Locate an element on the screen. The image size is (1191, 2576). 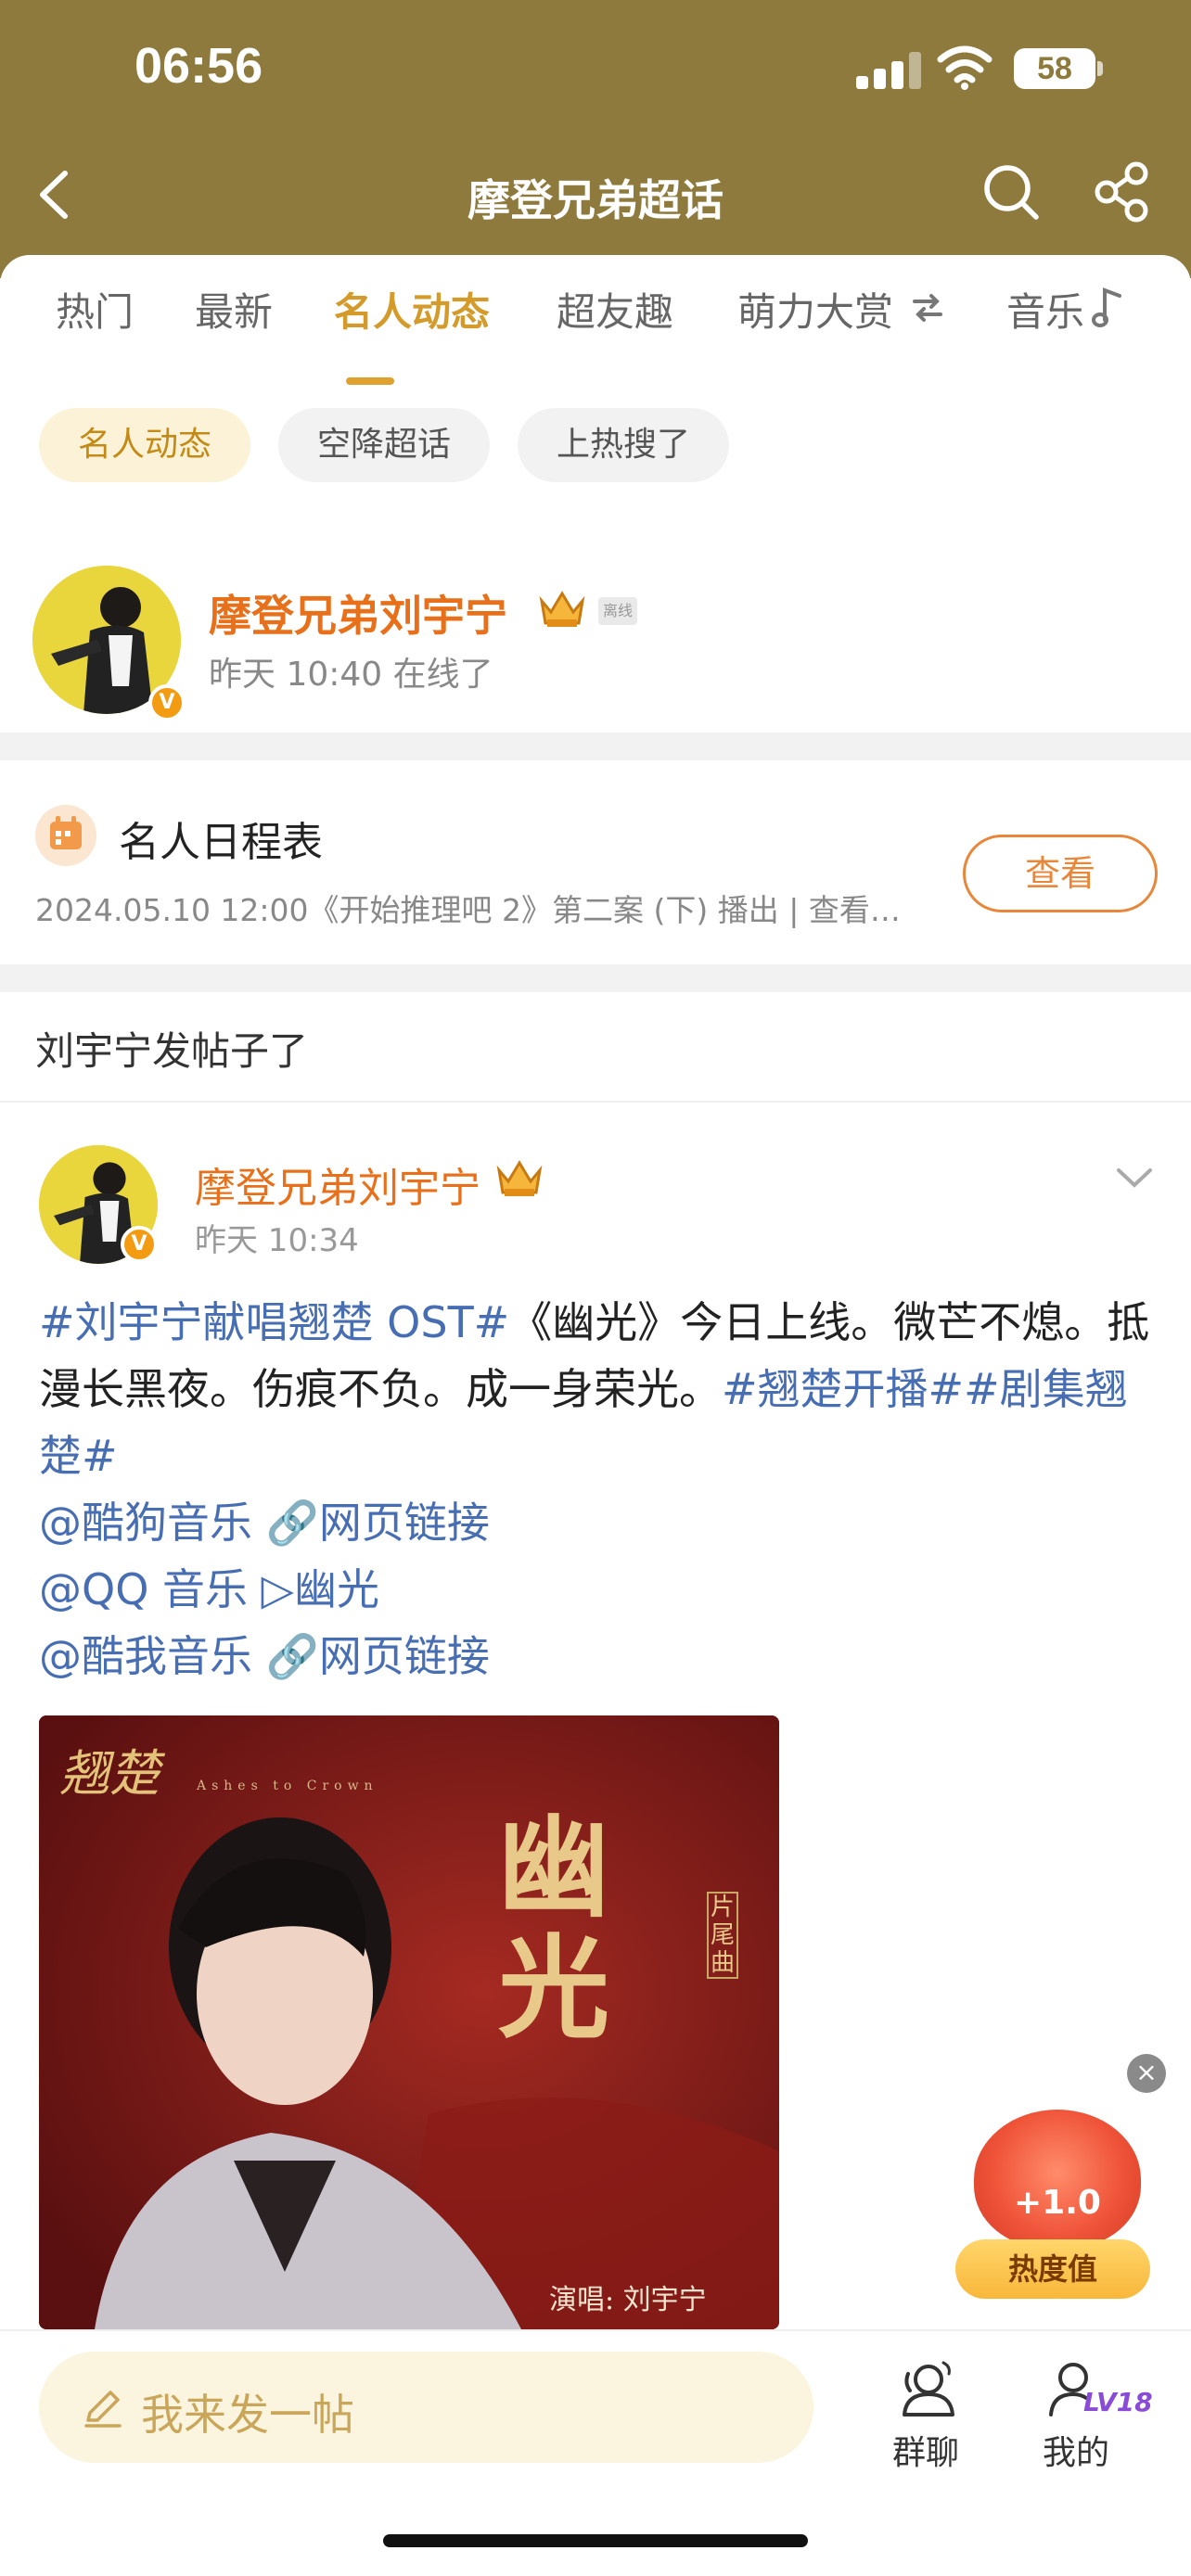
tab-bar: 热门 最新 名人动态 超友趣 萌力大赏 音乐 is located at coordinates (595, 333).